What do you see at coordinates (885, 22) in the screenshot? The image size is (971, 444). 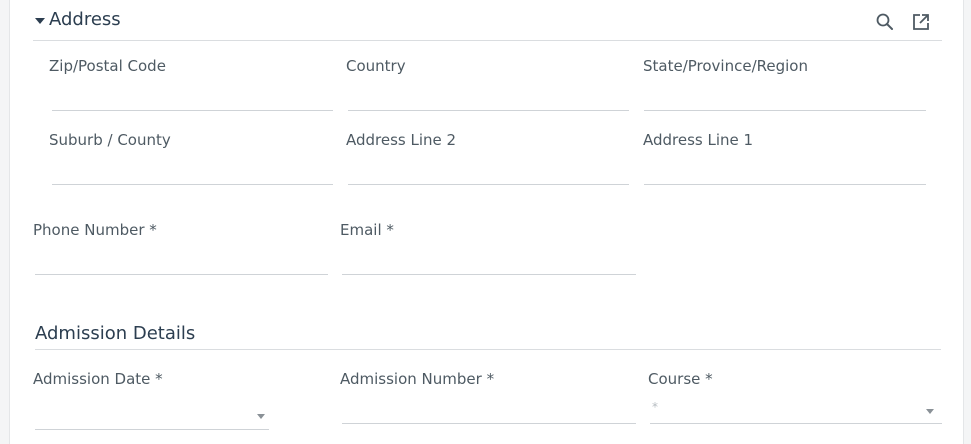 I see `search-icon` at bounding box center [885, 22].